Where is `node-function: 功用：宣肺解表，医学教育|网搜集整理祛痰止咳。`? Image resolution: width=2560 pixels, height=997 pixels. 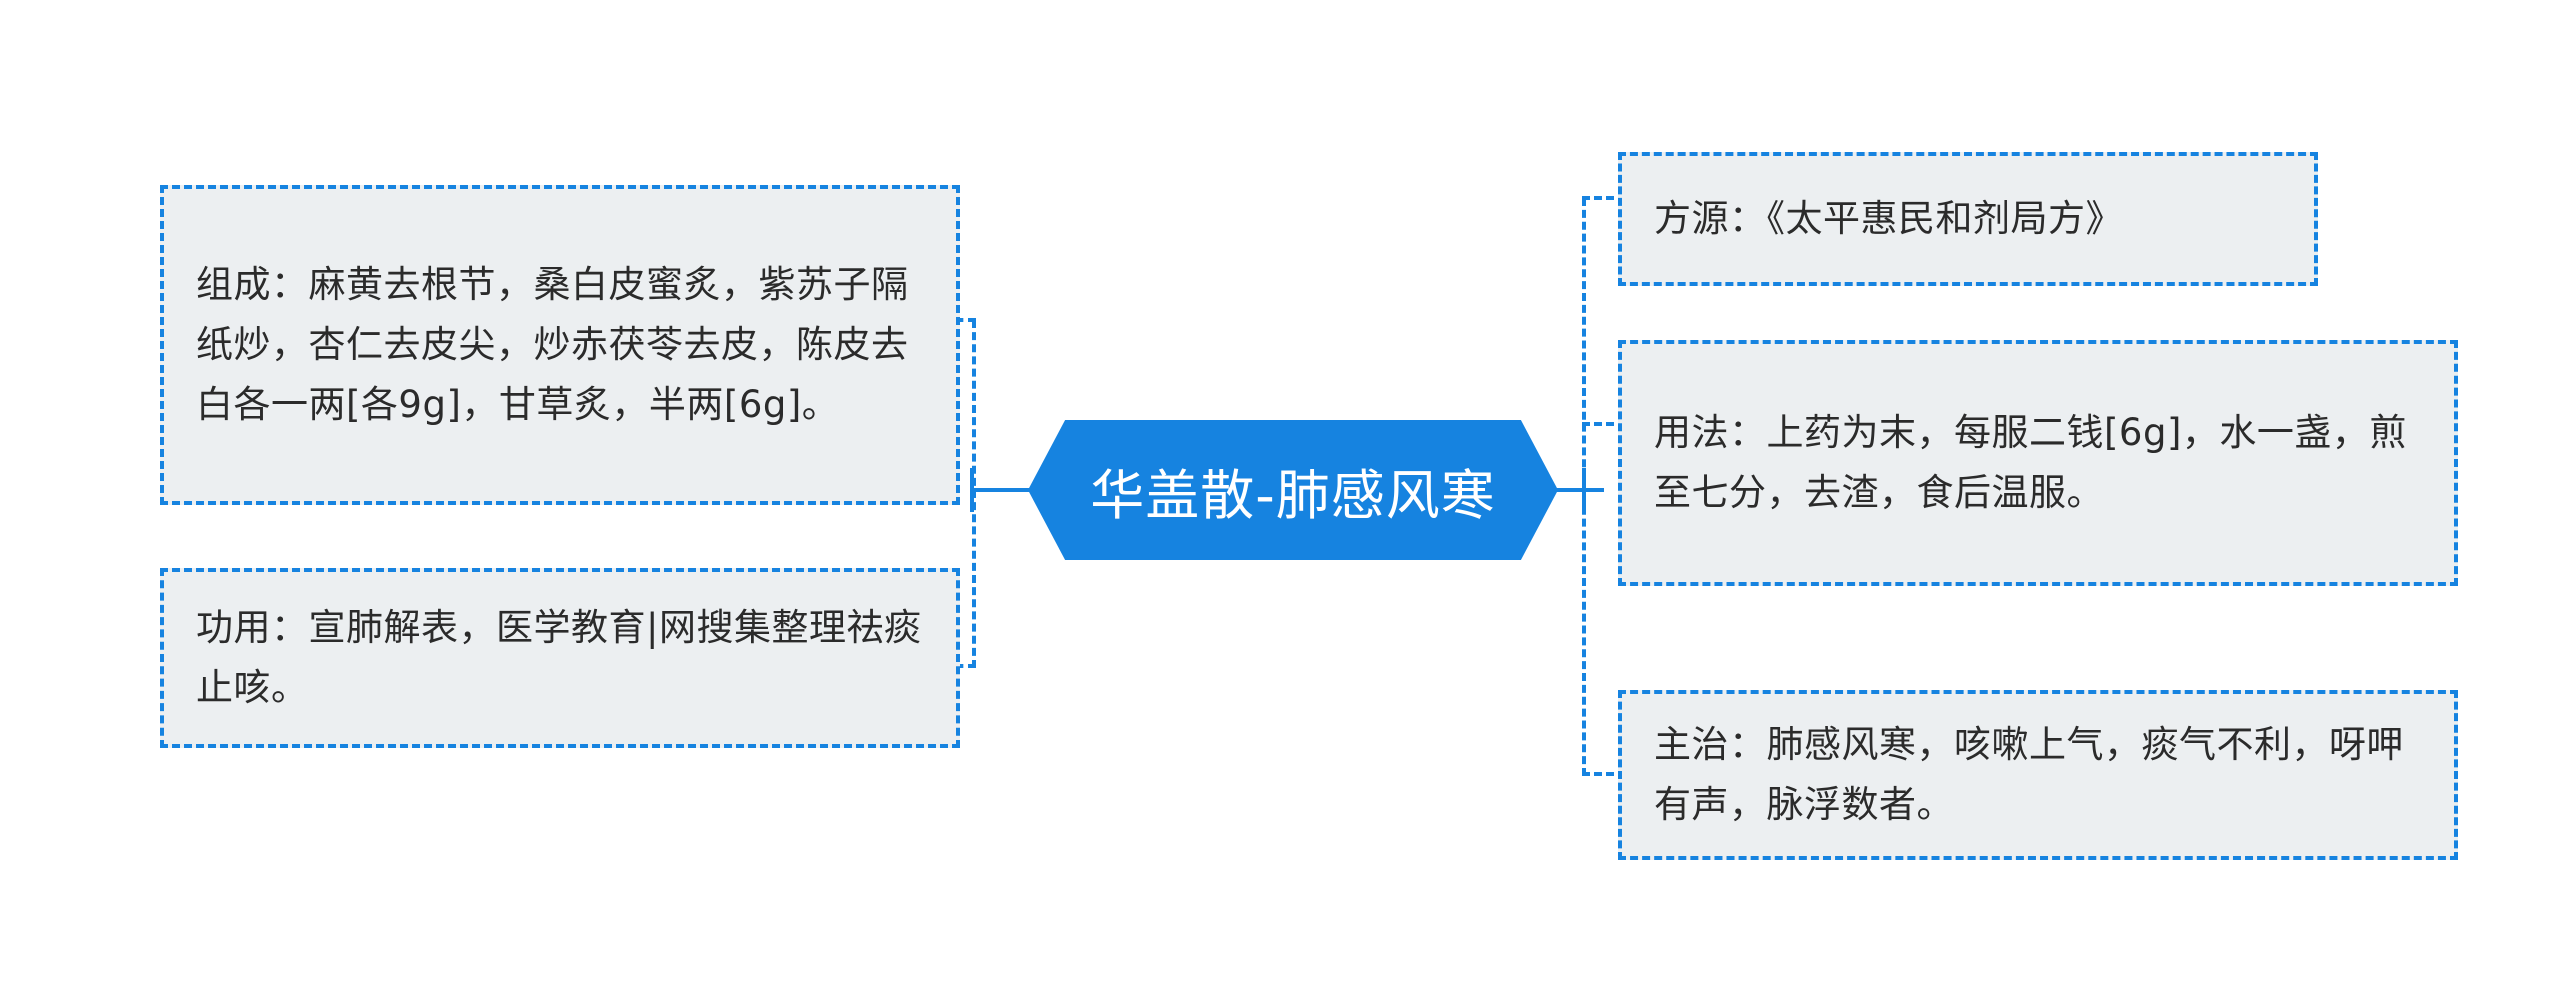
node-function: 功用：宣肺解表，医学教育|网搜集整理祛痰止咳。 is located at coordinates (560, 658).